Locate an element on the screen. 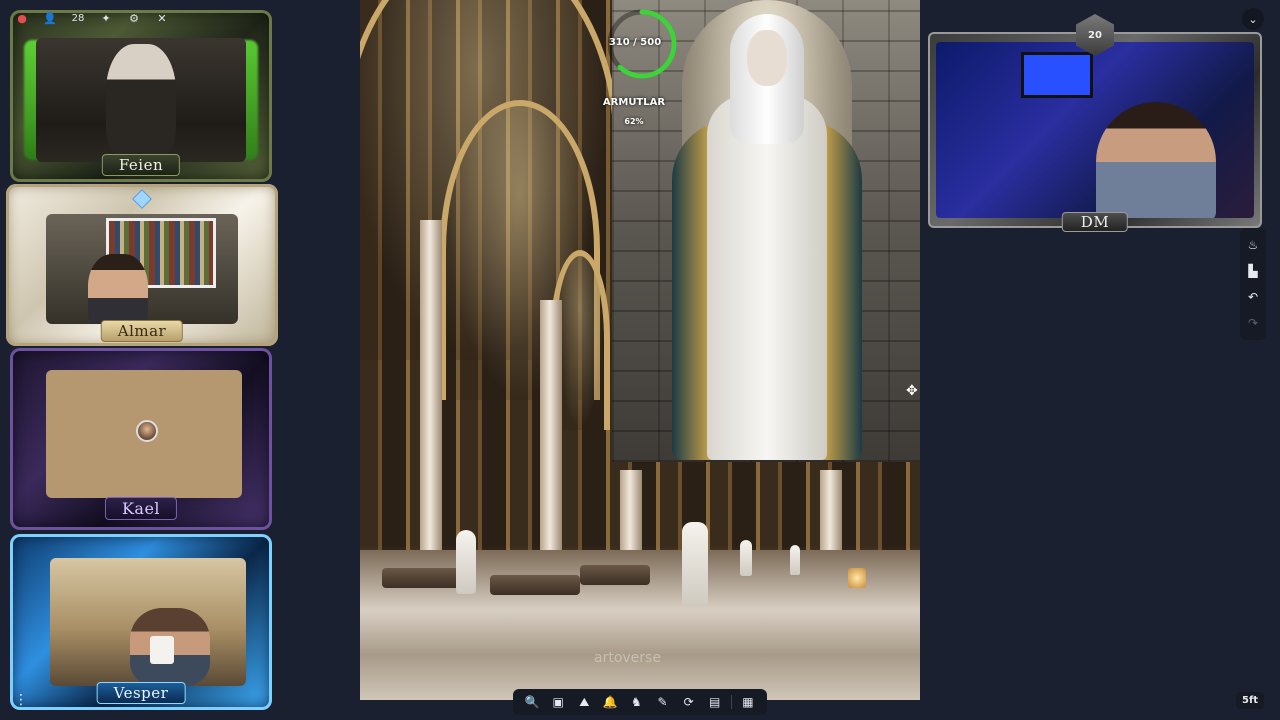  player-nameplate: Vesper is located at coordinates (141, 693).